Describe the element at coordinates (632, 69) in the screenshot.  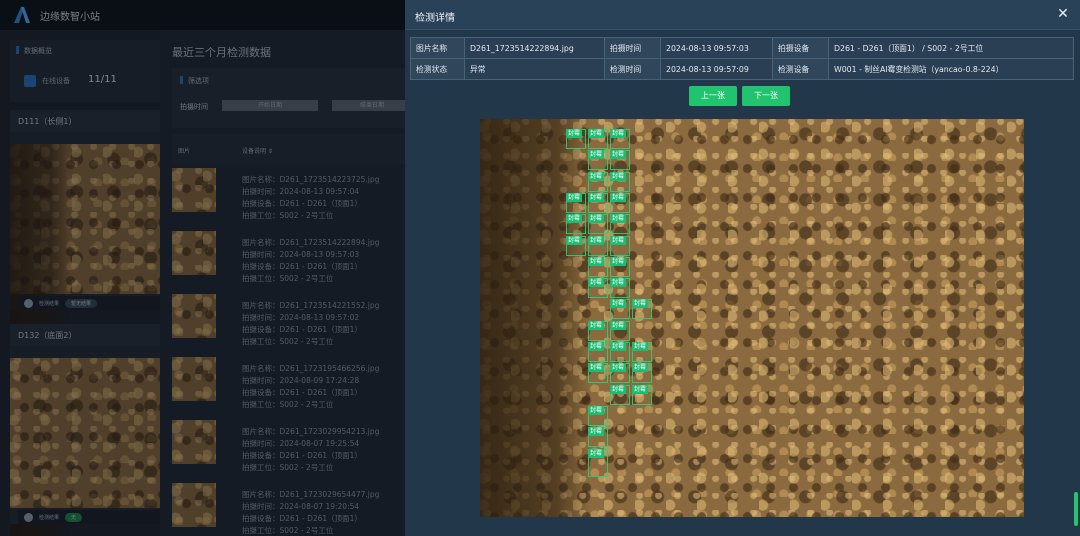
I see `detect-time-label: 检测时间` at that location.